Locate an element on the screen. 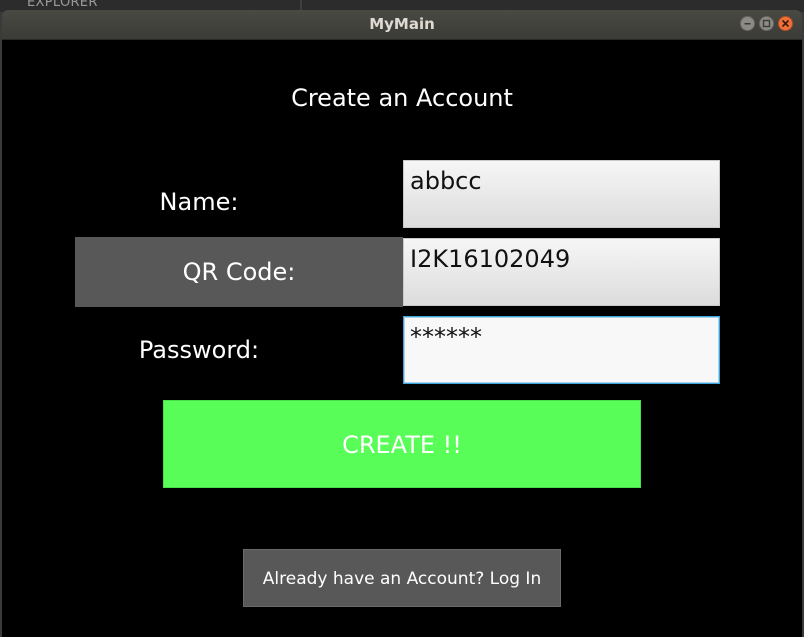 The image size is (804, 637). minimize-icon is located at coordinates (747, 24).